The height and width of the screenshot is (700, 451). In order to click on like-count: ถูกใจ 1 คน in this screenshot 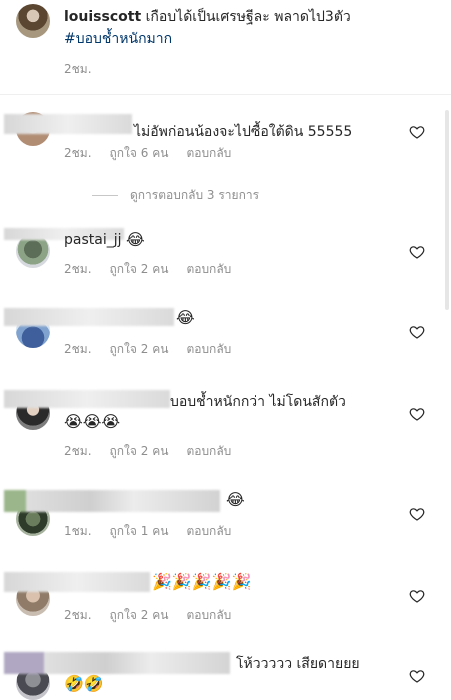, I will do `click(139, 531)`.